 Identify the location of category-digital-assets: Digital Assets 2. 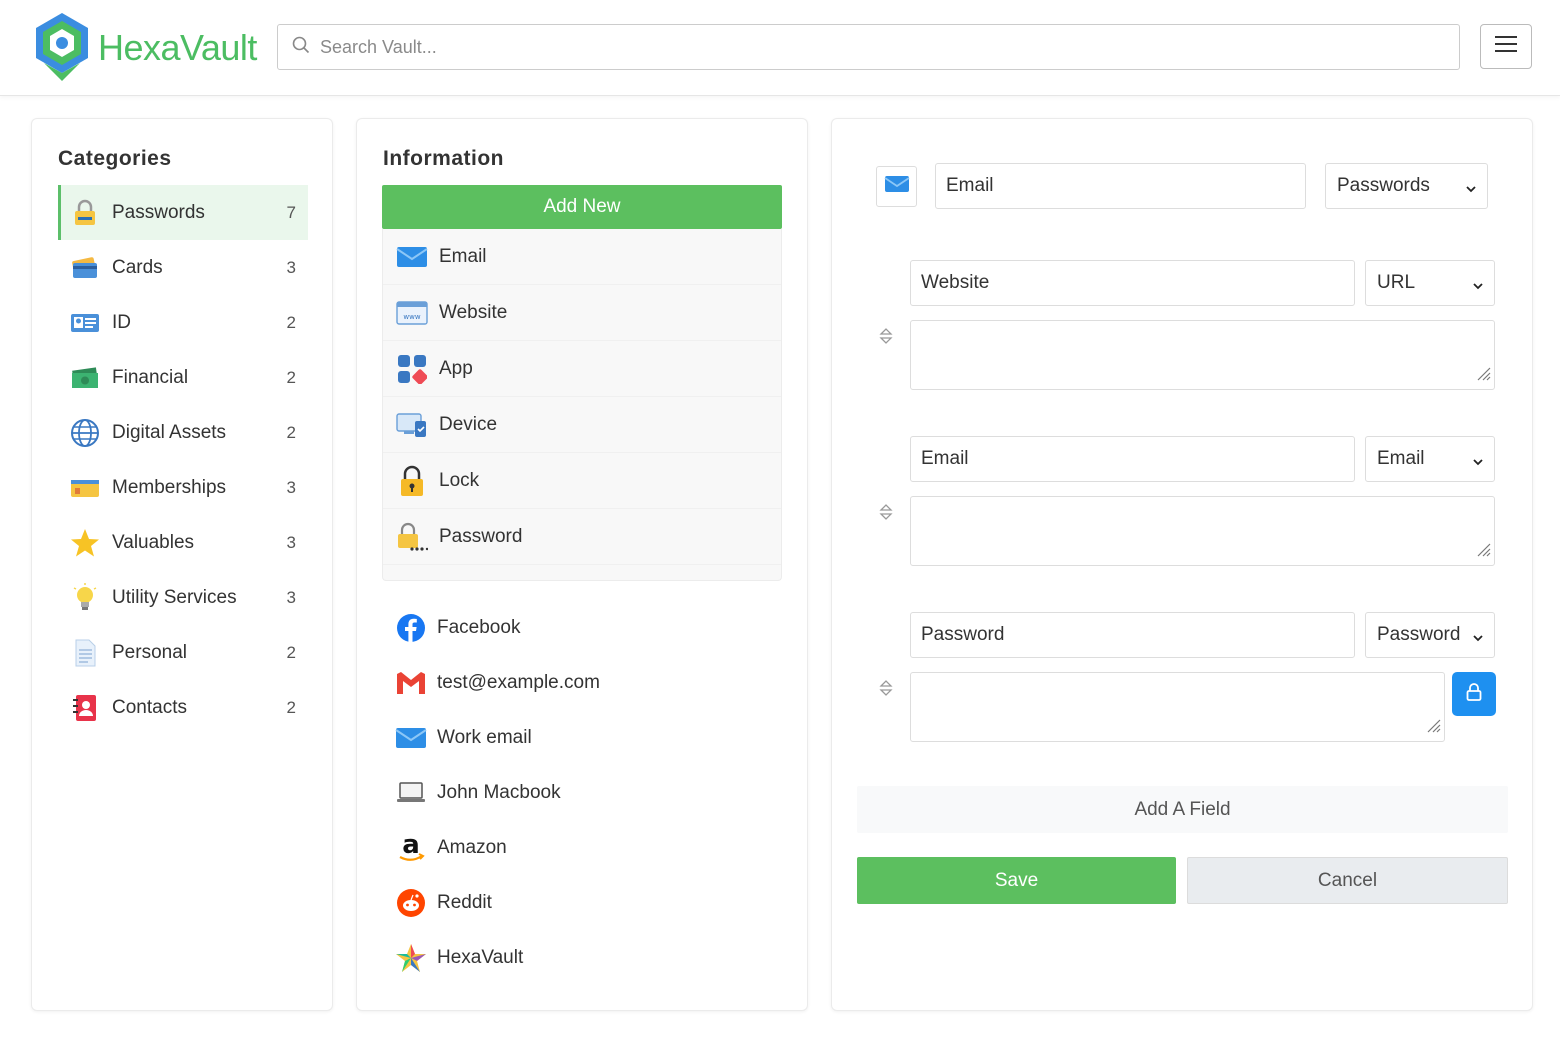
(183, 432).